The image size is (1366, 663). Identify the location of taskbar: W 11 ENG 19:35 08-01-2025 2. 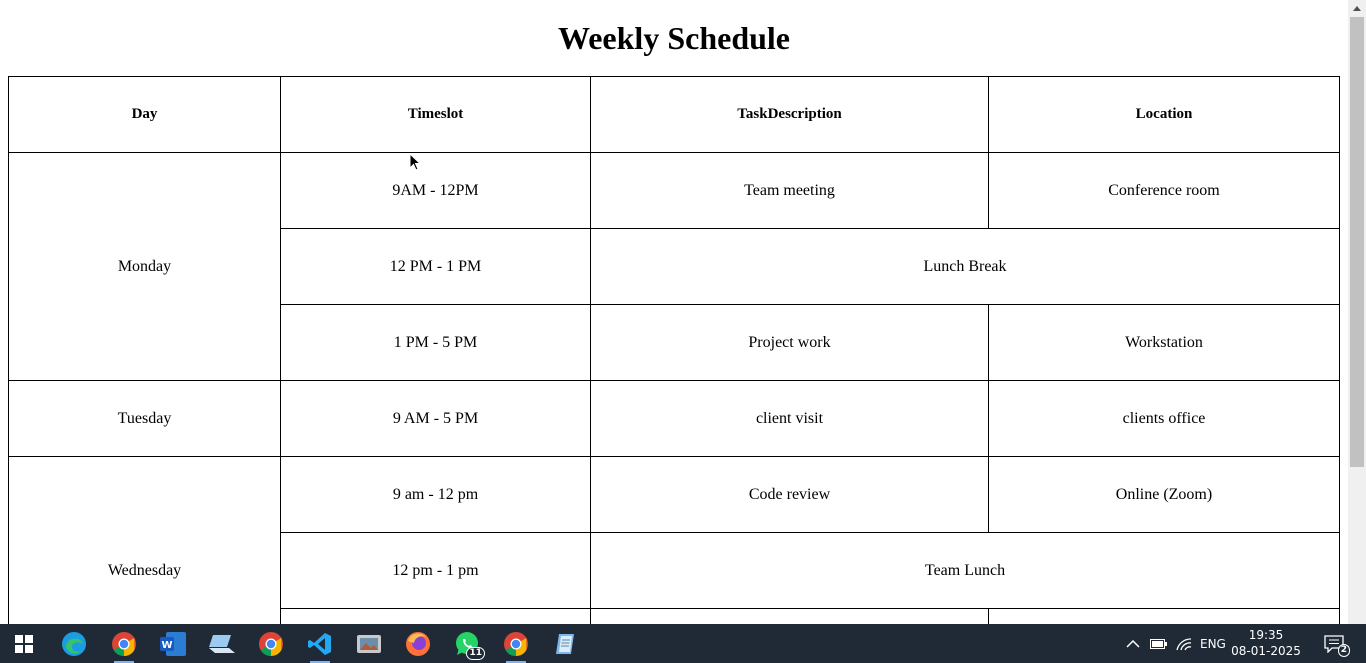
(683, 643).